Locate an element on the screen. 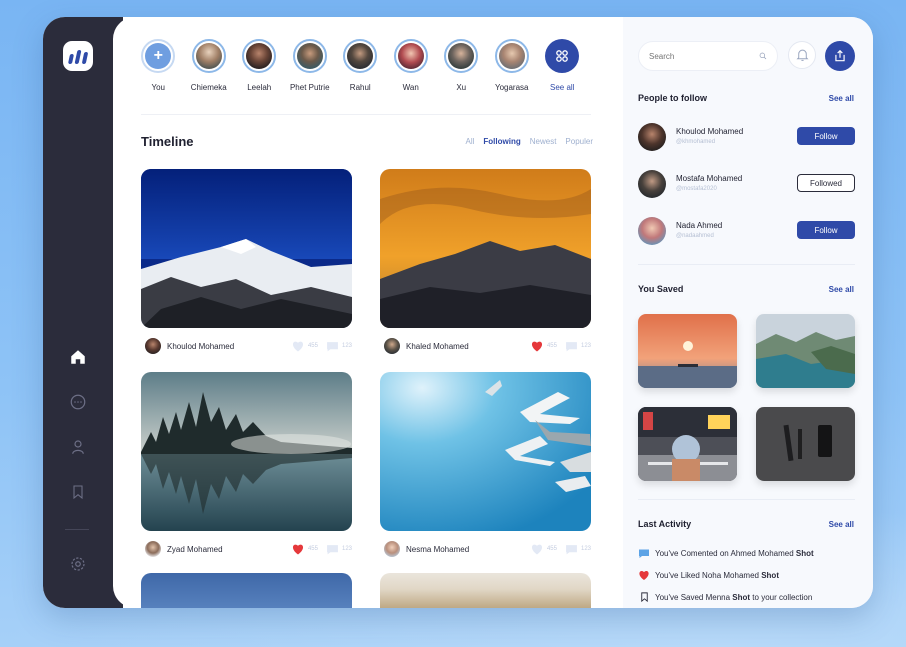  stories-divider is located at coordinates (366, 114).